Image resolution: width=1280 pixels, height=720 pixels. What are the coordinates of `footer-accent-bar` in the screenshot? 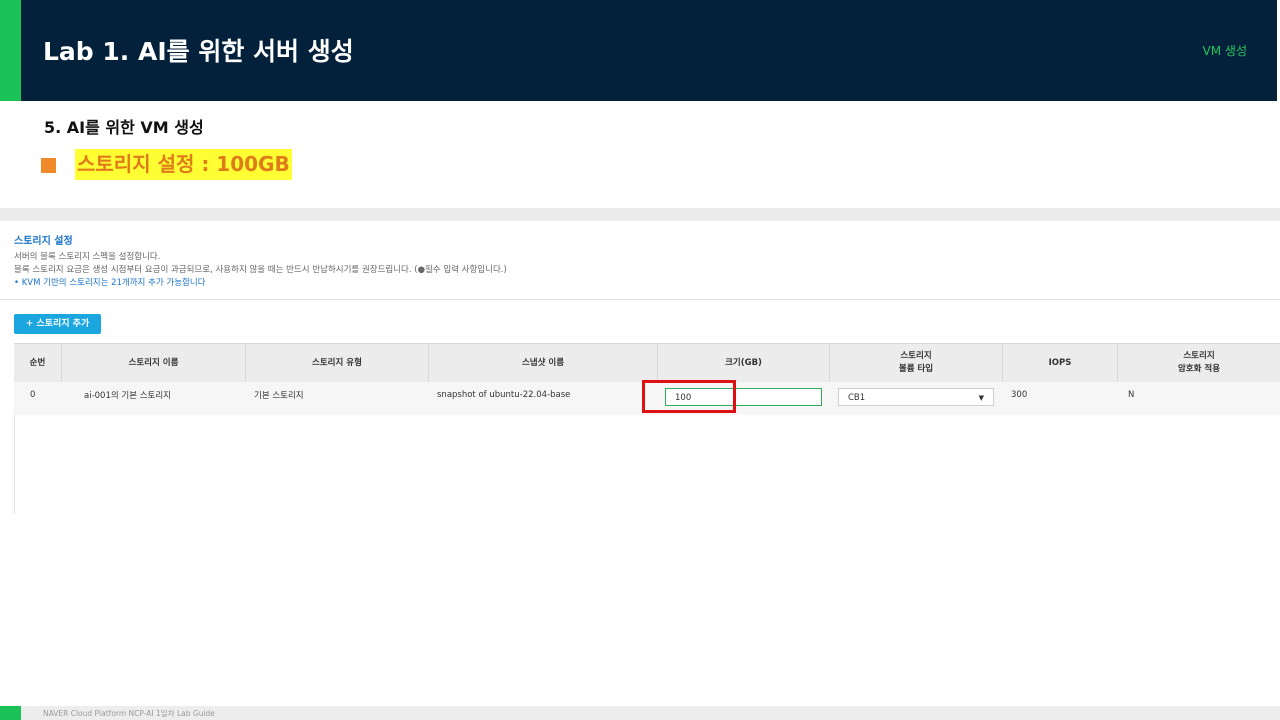 It's located at (10, 713).